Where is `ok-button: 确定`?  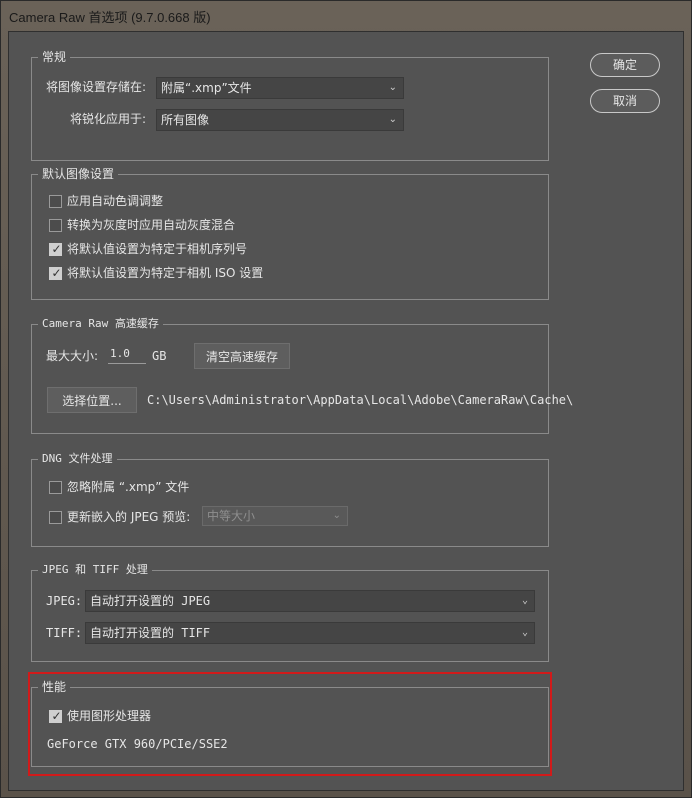 ok-button: 确定 is located at coordinates (625, 65).